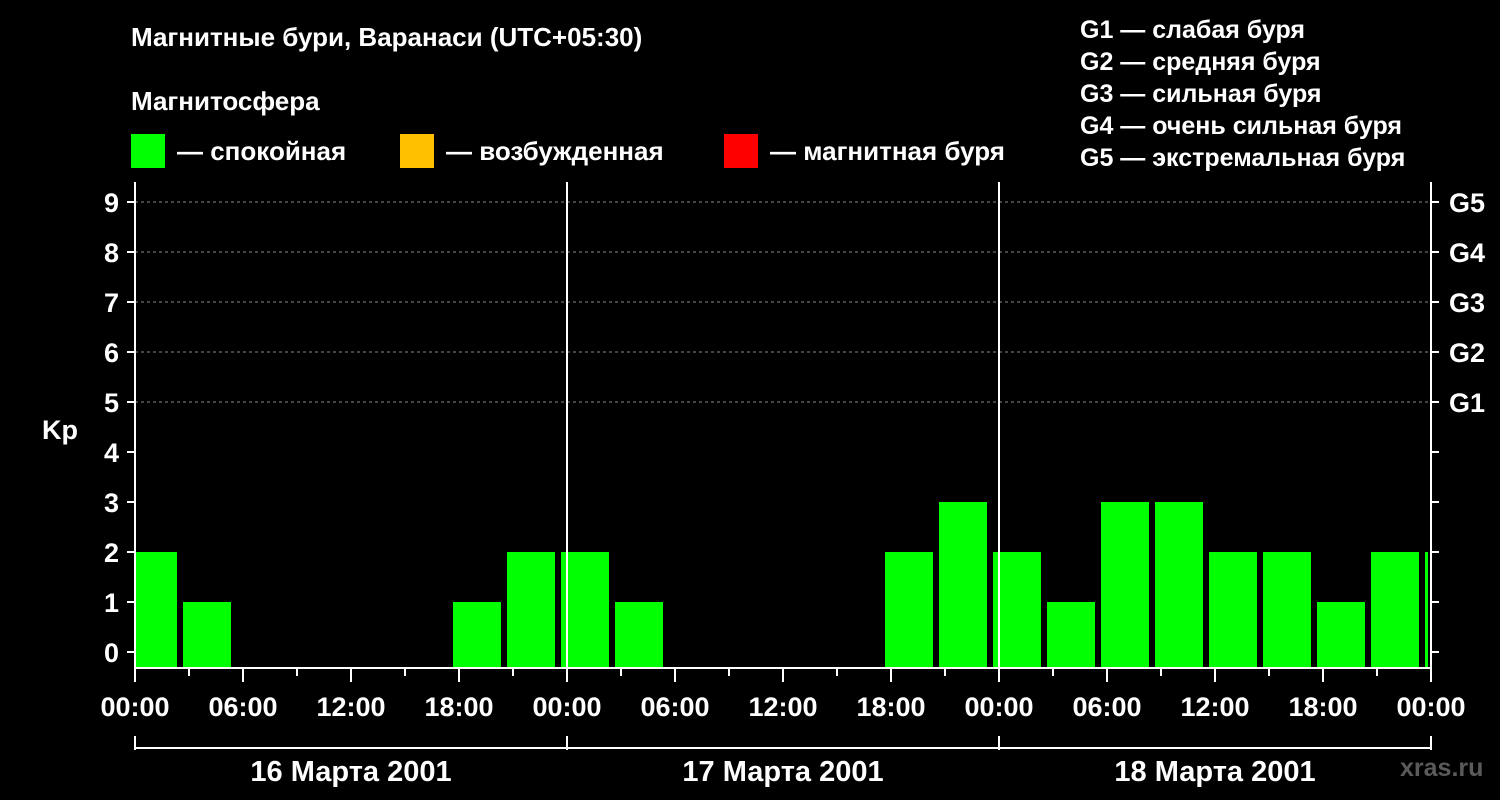  I want to click on y-tick-label: 2, so click(111, 553).